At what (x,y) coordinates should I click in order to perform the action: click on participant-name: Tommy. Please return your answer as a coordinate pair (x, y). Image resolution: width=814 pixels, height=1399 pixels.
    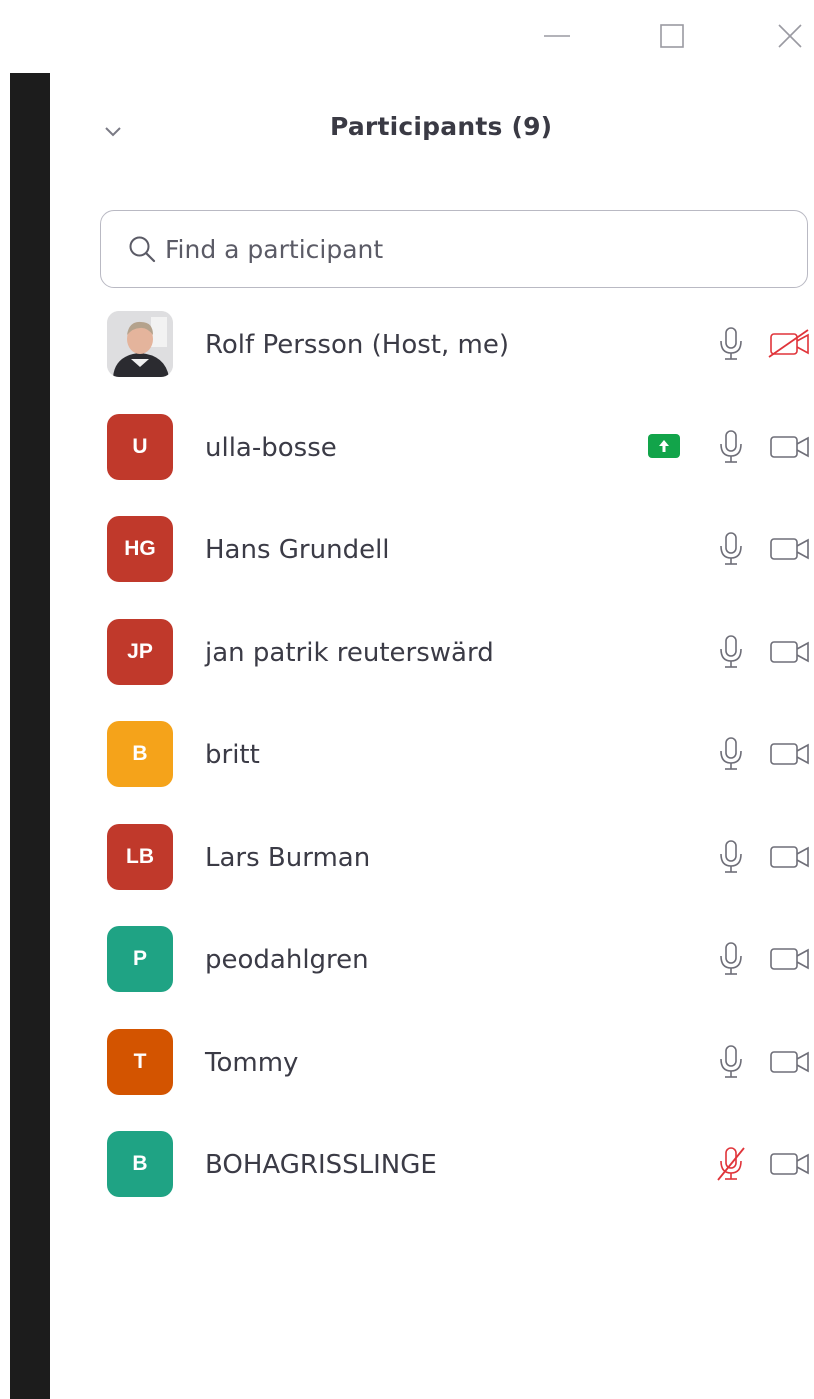
    Looking at the image, I should click on (252, 1062).